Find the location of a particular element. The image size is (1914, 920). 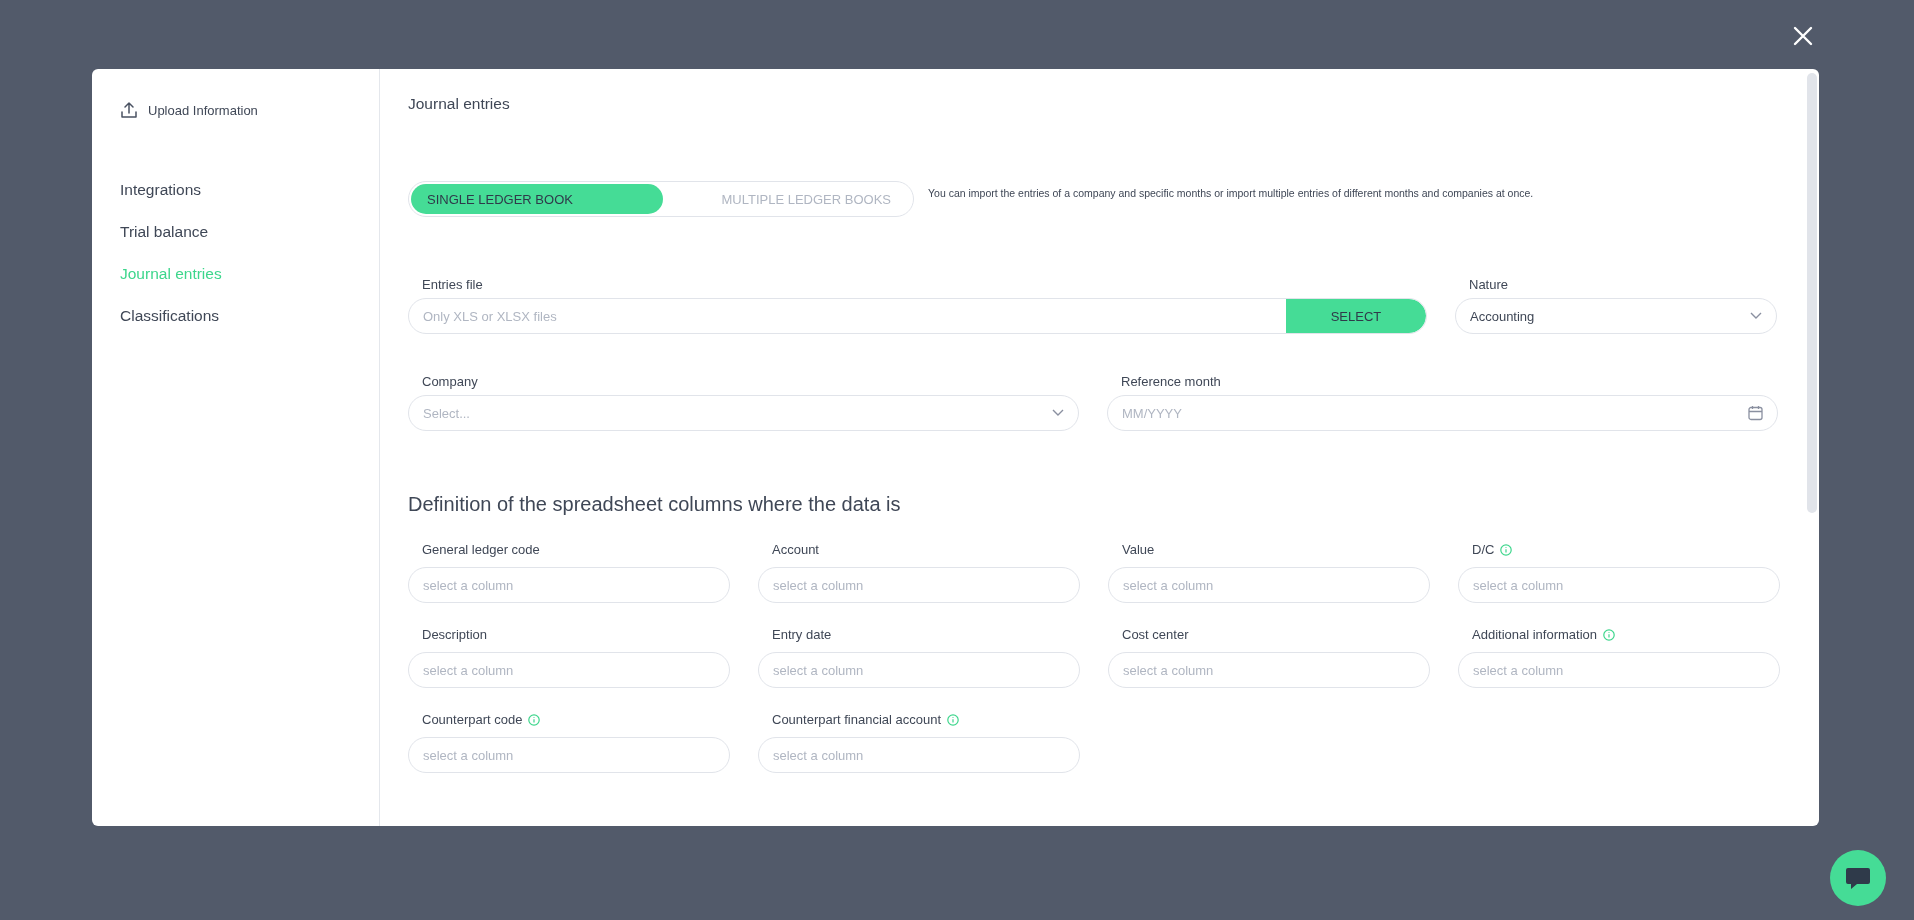

chat-button is located at coordinates (1858, 878).